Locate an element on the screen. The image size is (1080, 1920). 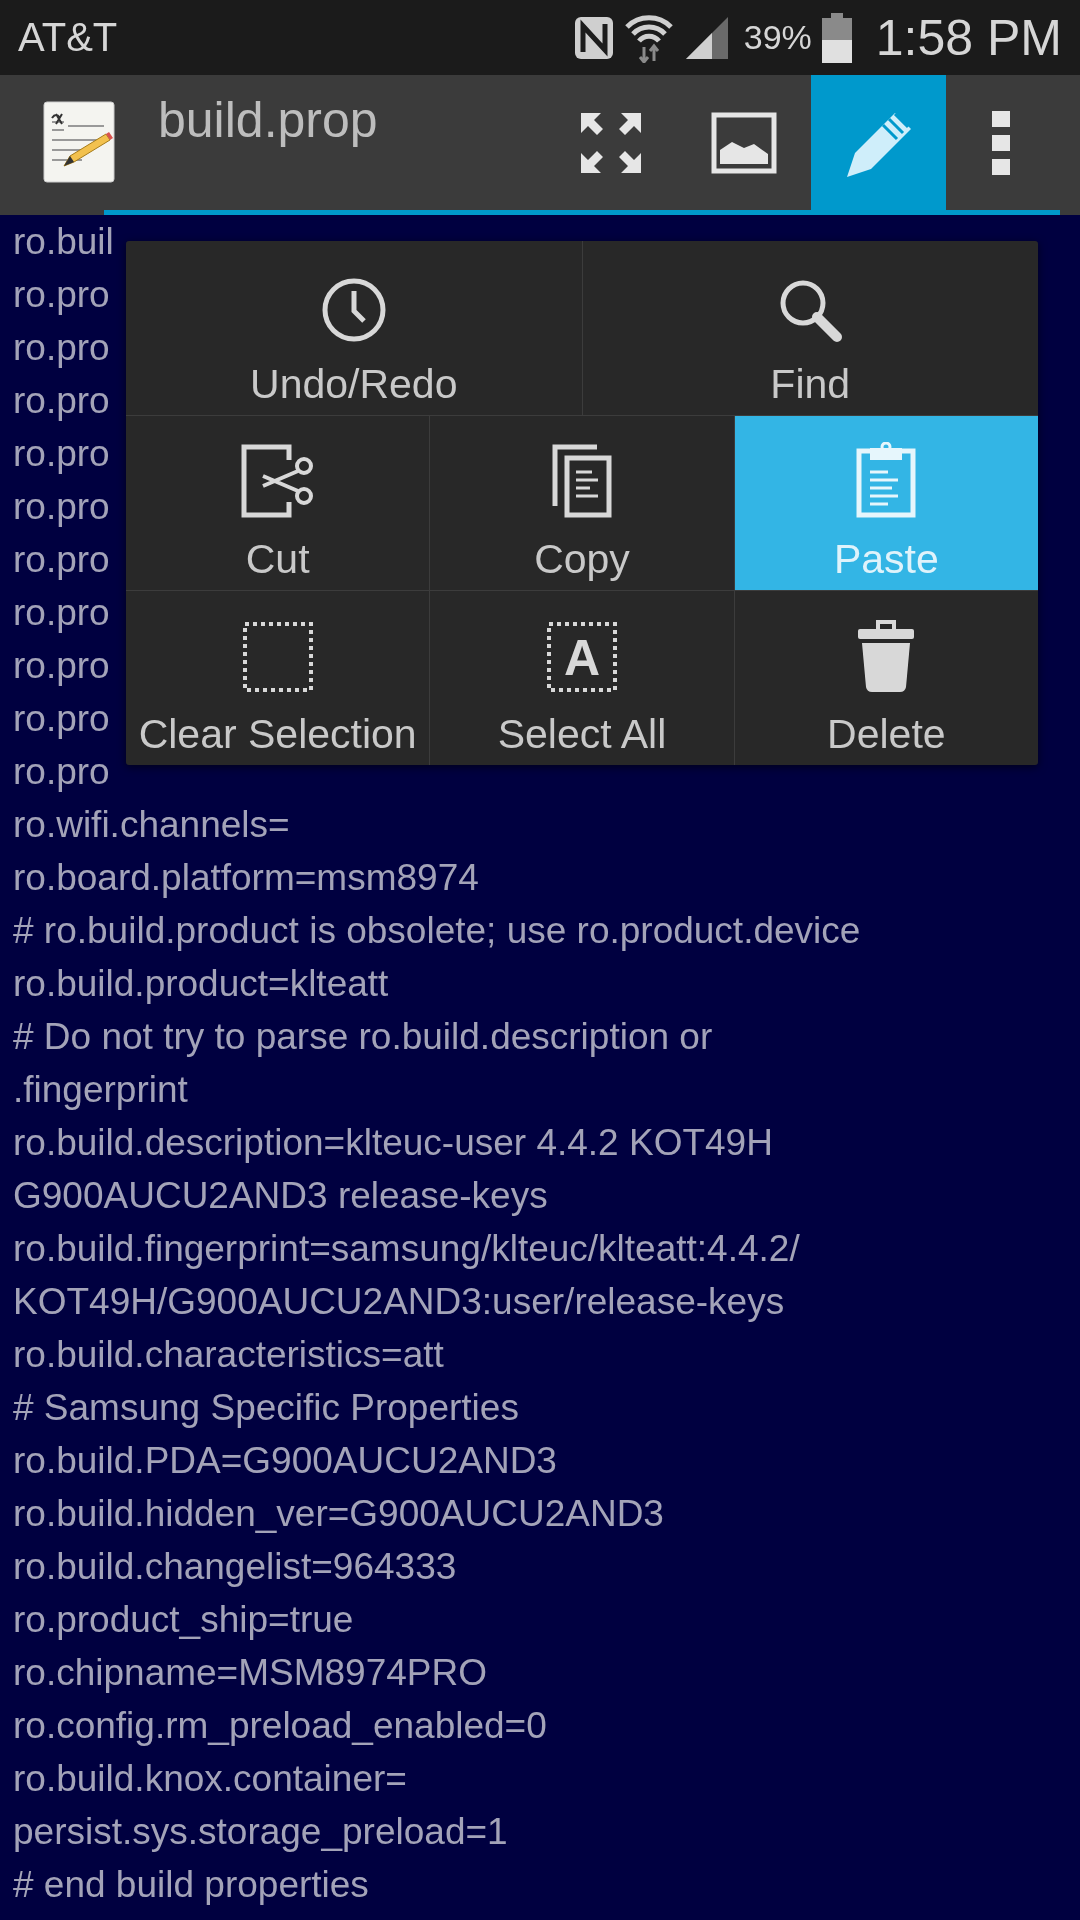
menu-item: A Select All is located at coordinates (581, 678).